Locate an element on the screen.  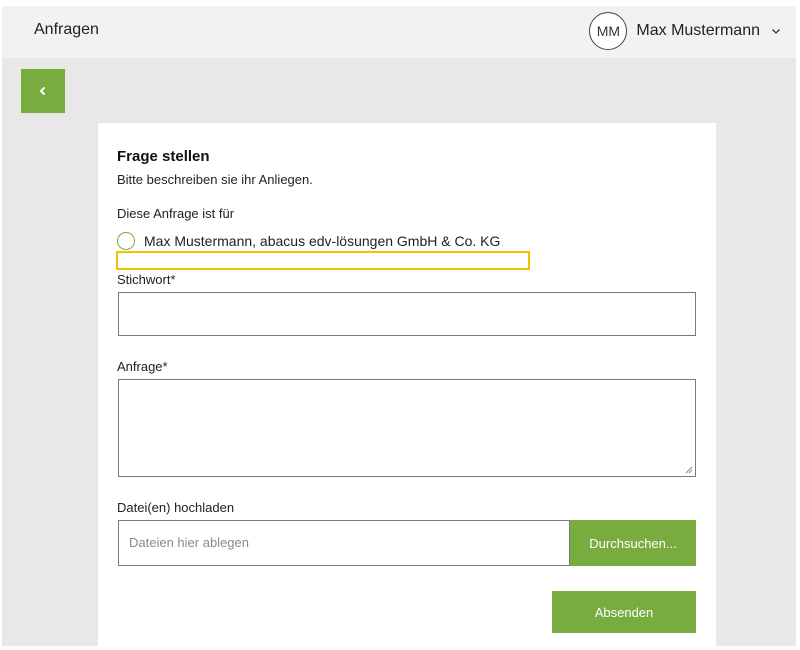
keyword-label: Stichwort* is located at coordinates (146, 279).